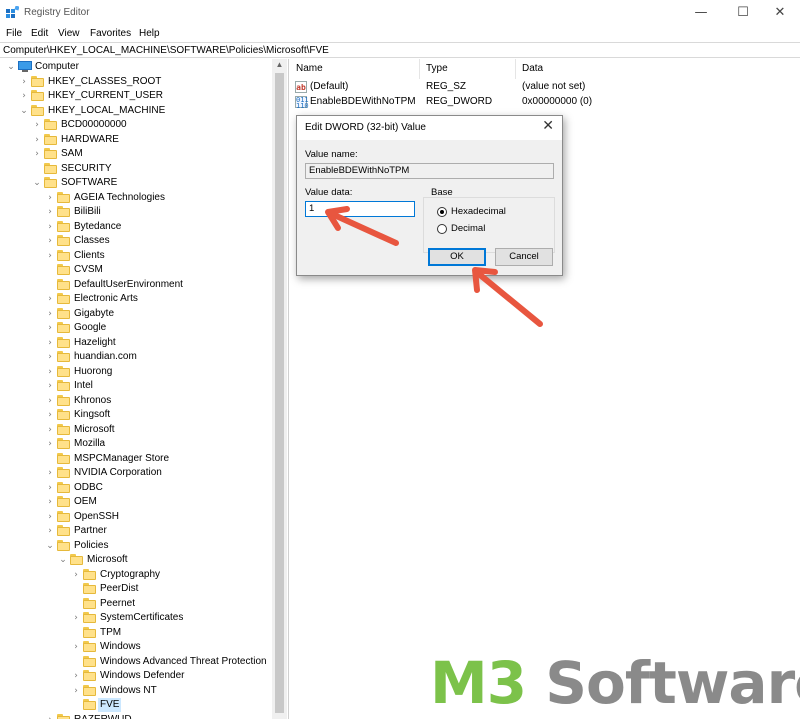 The image size is (800, 719). Describe the element at coordinates (136, 618) in the screenshot. I see `tree-node: › SystemCertificates` at that location.